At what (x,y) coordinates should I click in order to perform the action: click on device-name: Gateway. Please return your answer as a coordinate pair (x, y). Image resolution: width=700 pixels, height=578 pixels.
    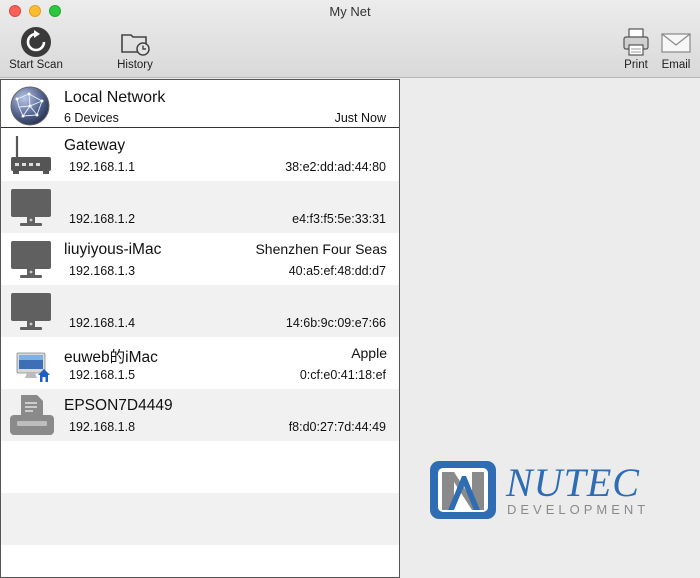
    Looking at the image, I should click on (95, 145).